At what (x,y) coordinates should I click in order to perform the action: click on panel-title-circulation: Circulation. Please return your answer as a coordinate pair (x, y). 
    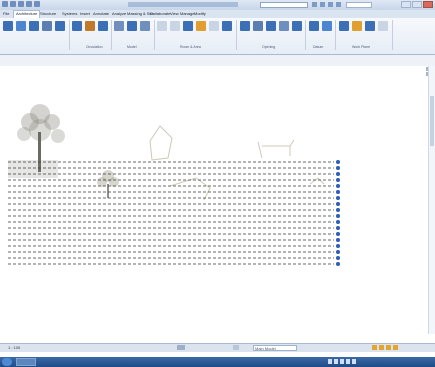
    Looking at the image, I should click on (94, 47).